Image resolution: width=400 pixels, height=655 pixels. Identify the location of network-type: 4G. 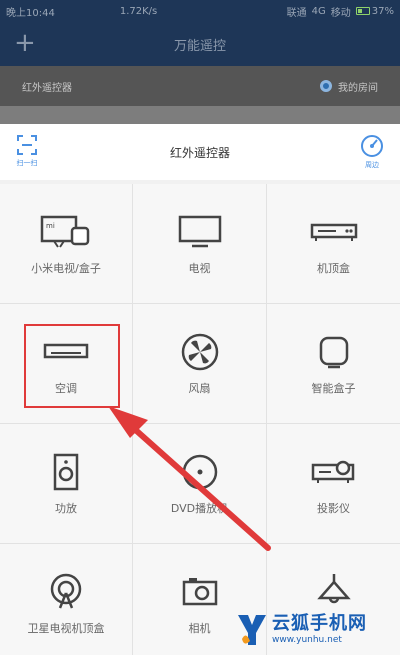
(318, 11).